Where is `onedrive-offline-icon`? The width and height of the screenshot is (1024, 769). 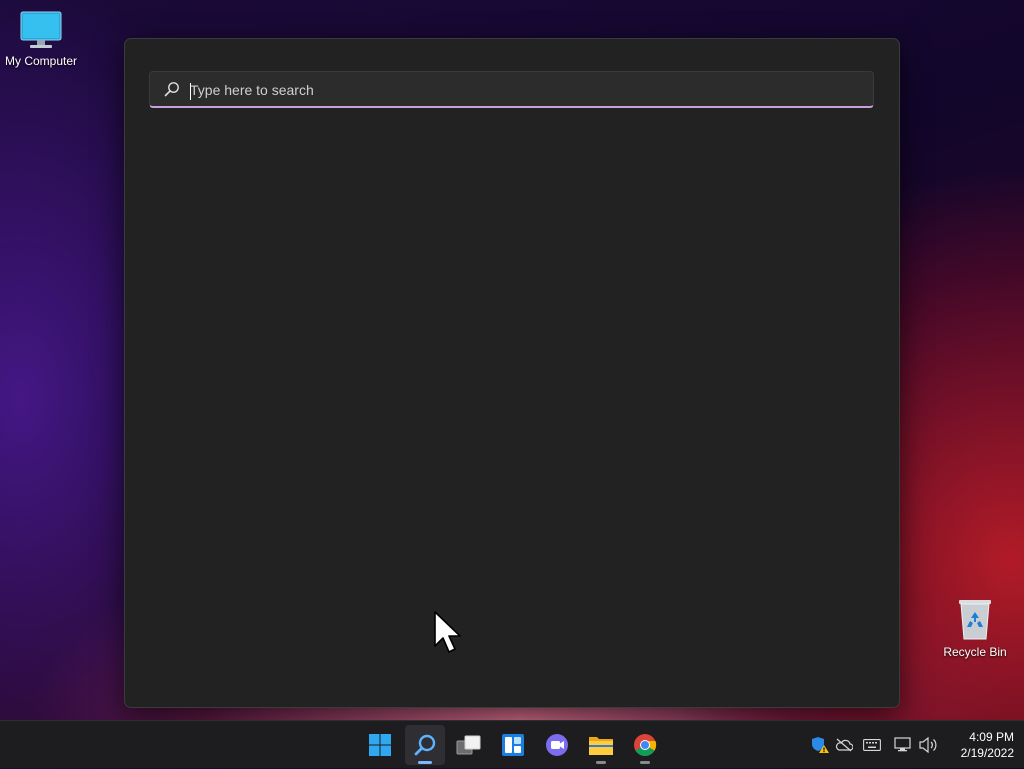 onedrive-offline-icon is located at coordinates (844, 745).